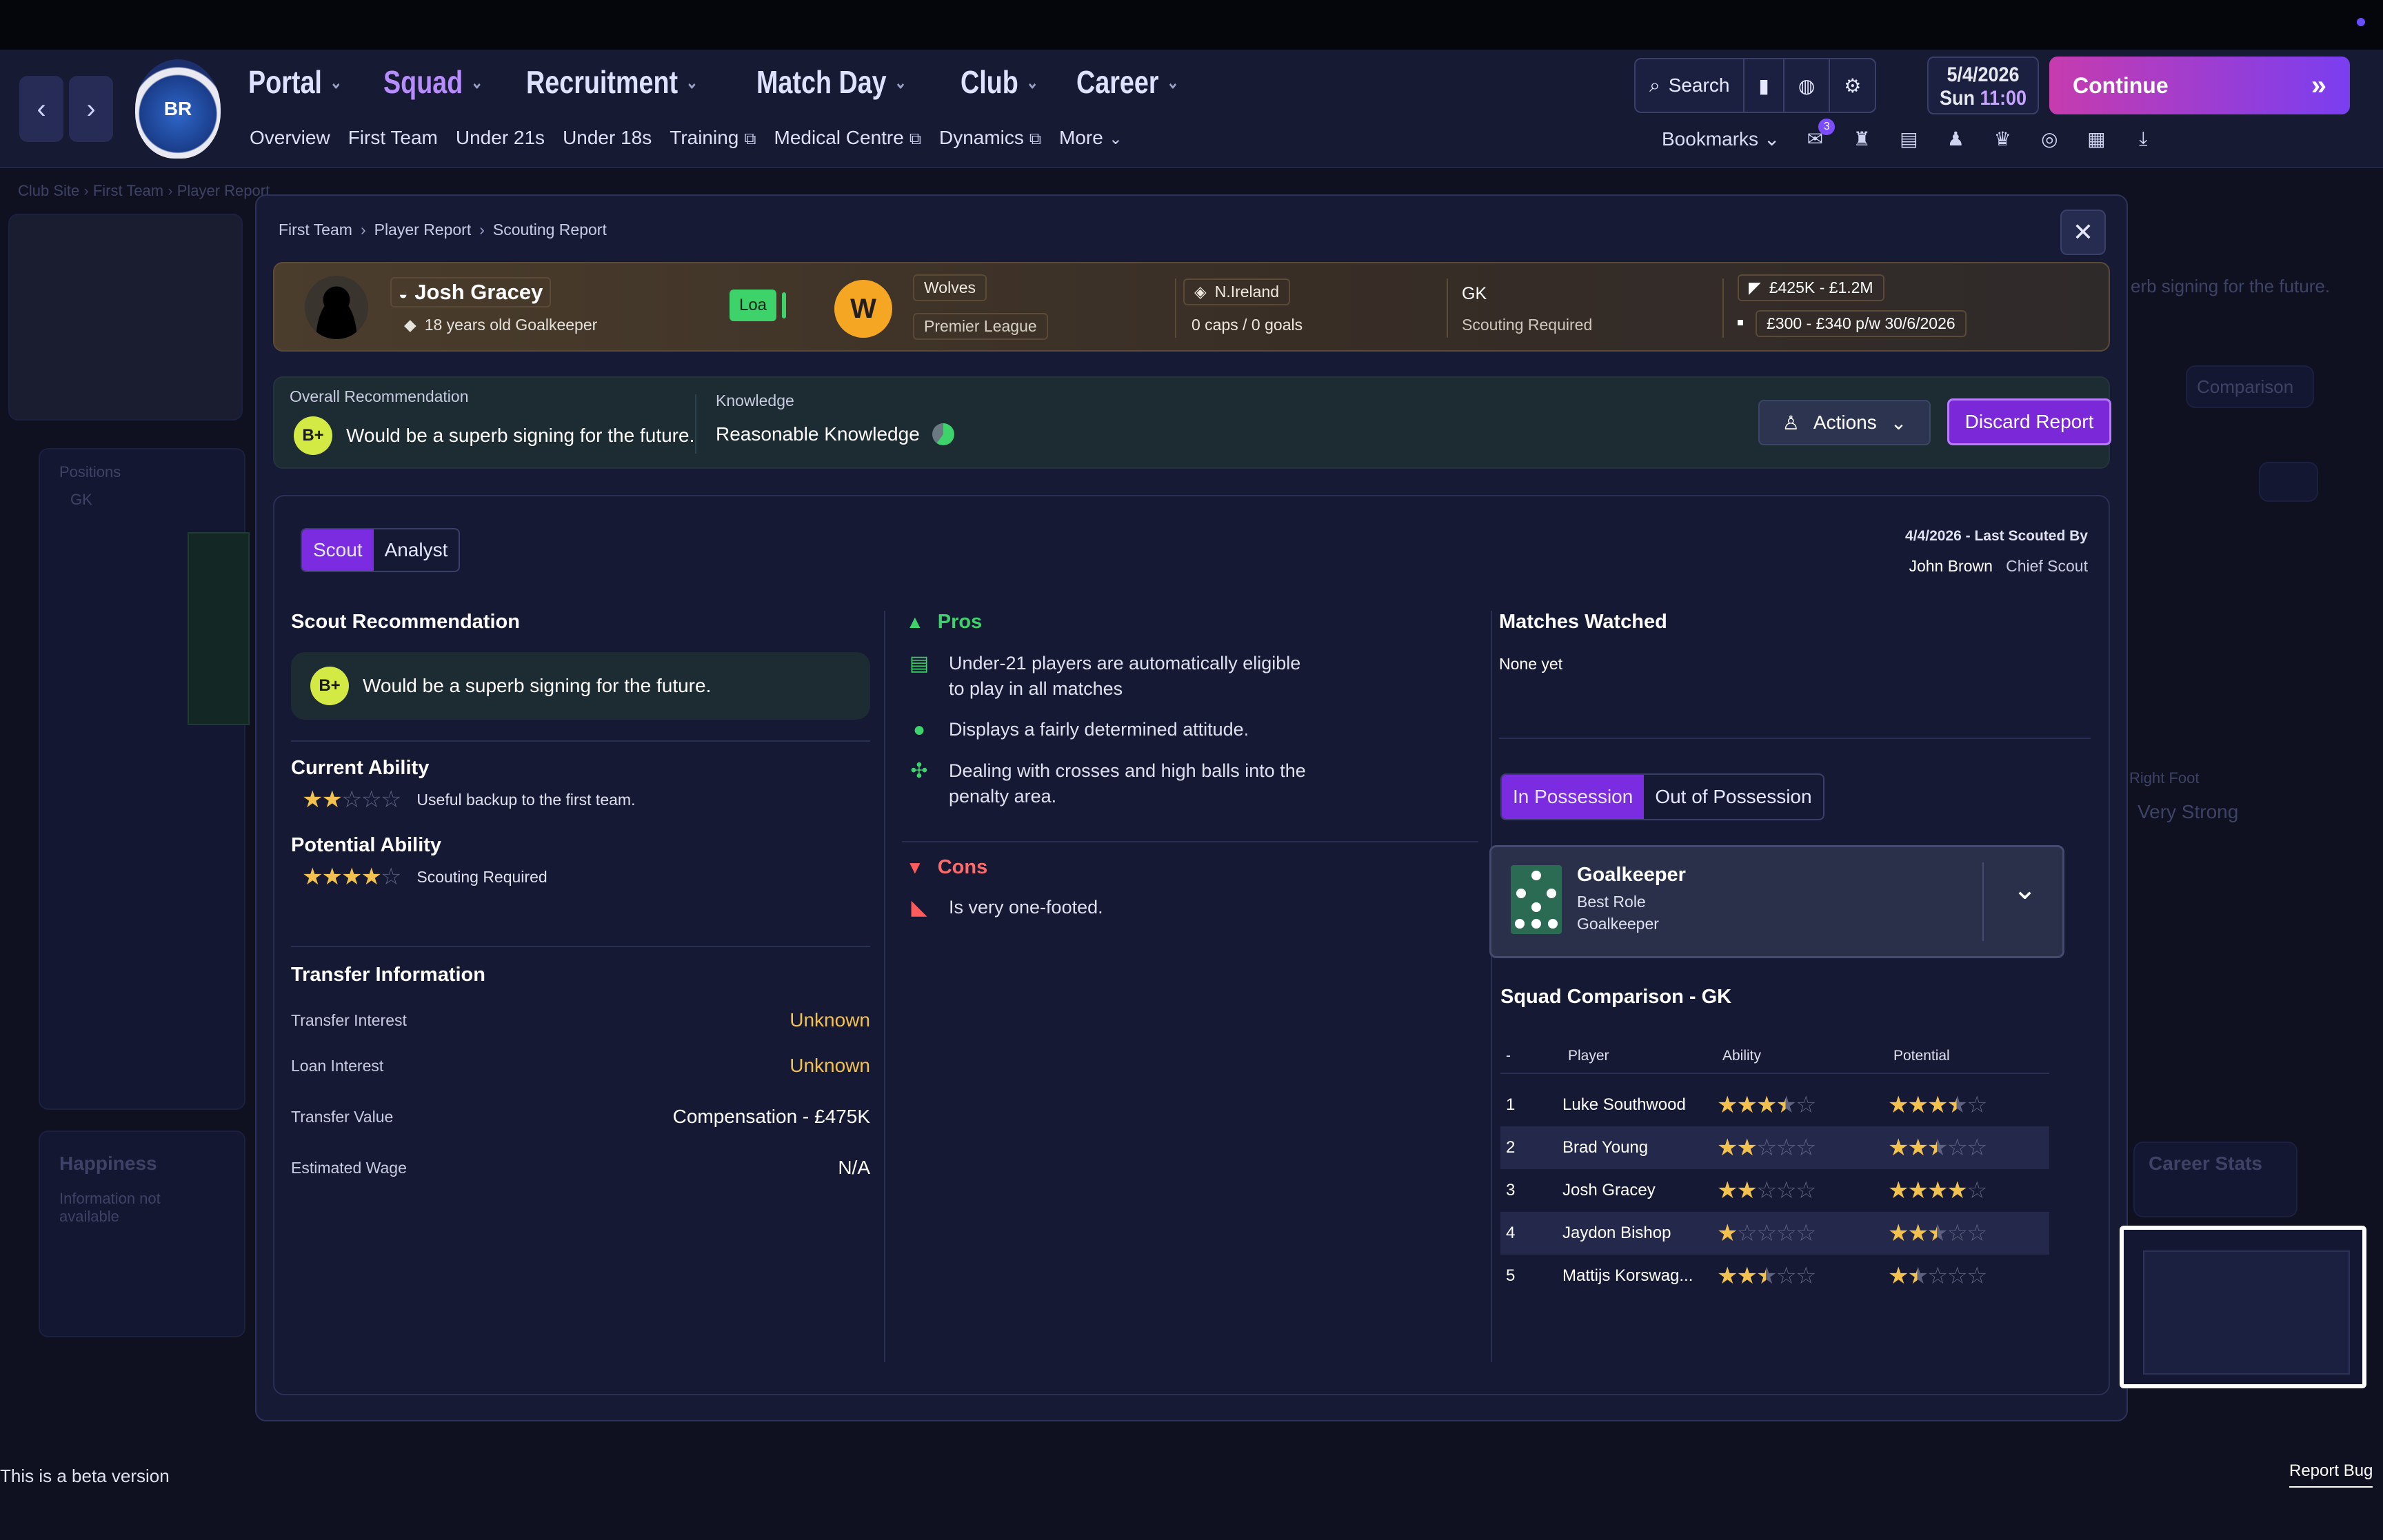  What do you see at coordinates (1764, 86) in the screenshot?
I see `bookmark-button: ▮` at bounding box center [1764, 86].